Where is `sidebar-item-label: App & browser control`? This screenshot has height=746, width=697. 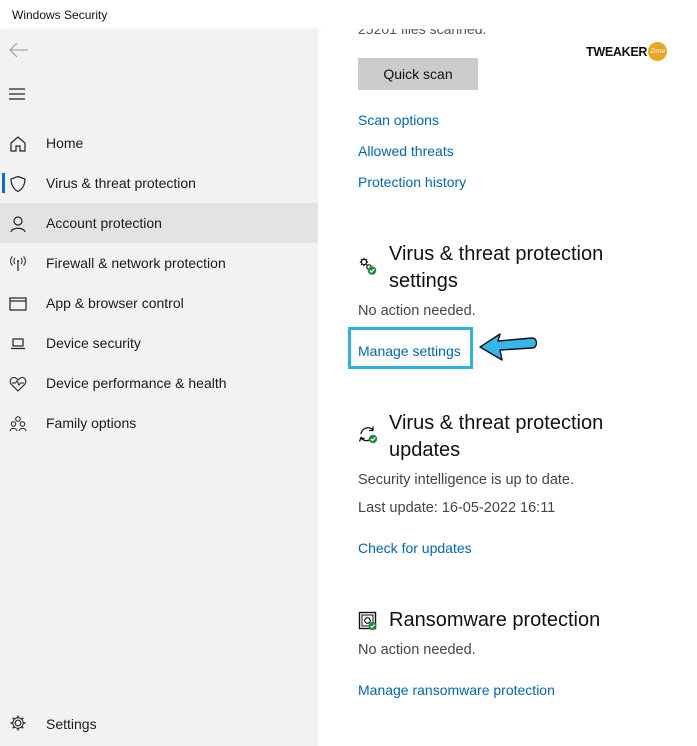 sidebar-item-label: App & browser control is located at coordinates (115, 303).